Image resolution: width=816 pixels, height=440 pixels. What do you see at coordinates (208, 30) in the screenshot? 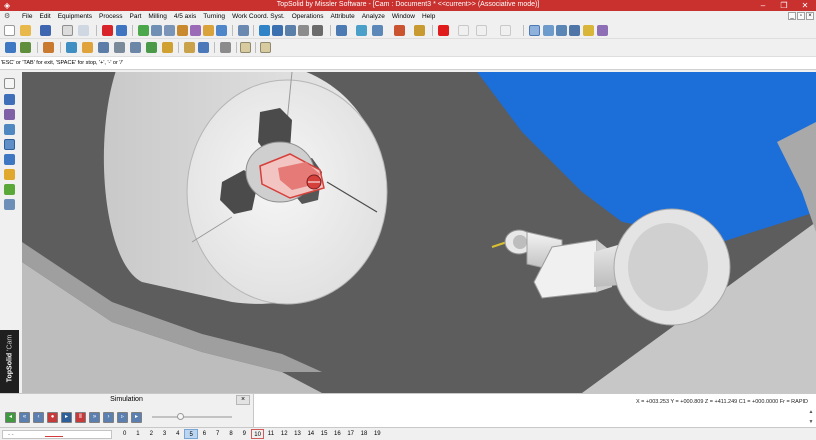
I see `parameters-icon` at bounding box center [208, 30].